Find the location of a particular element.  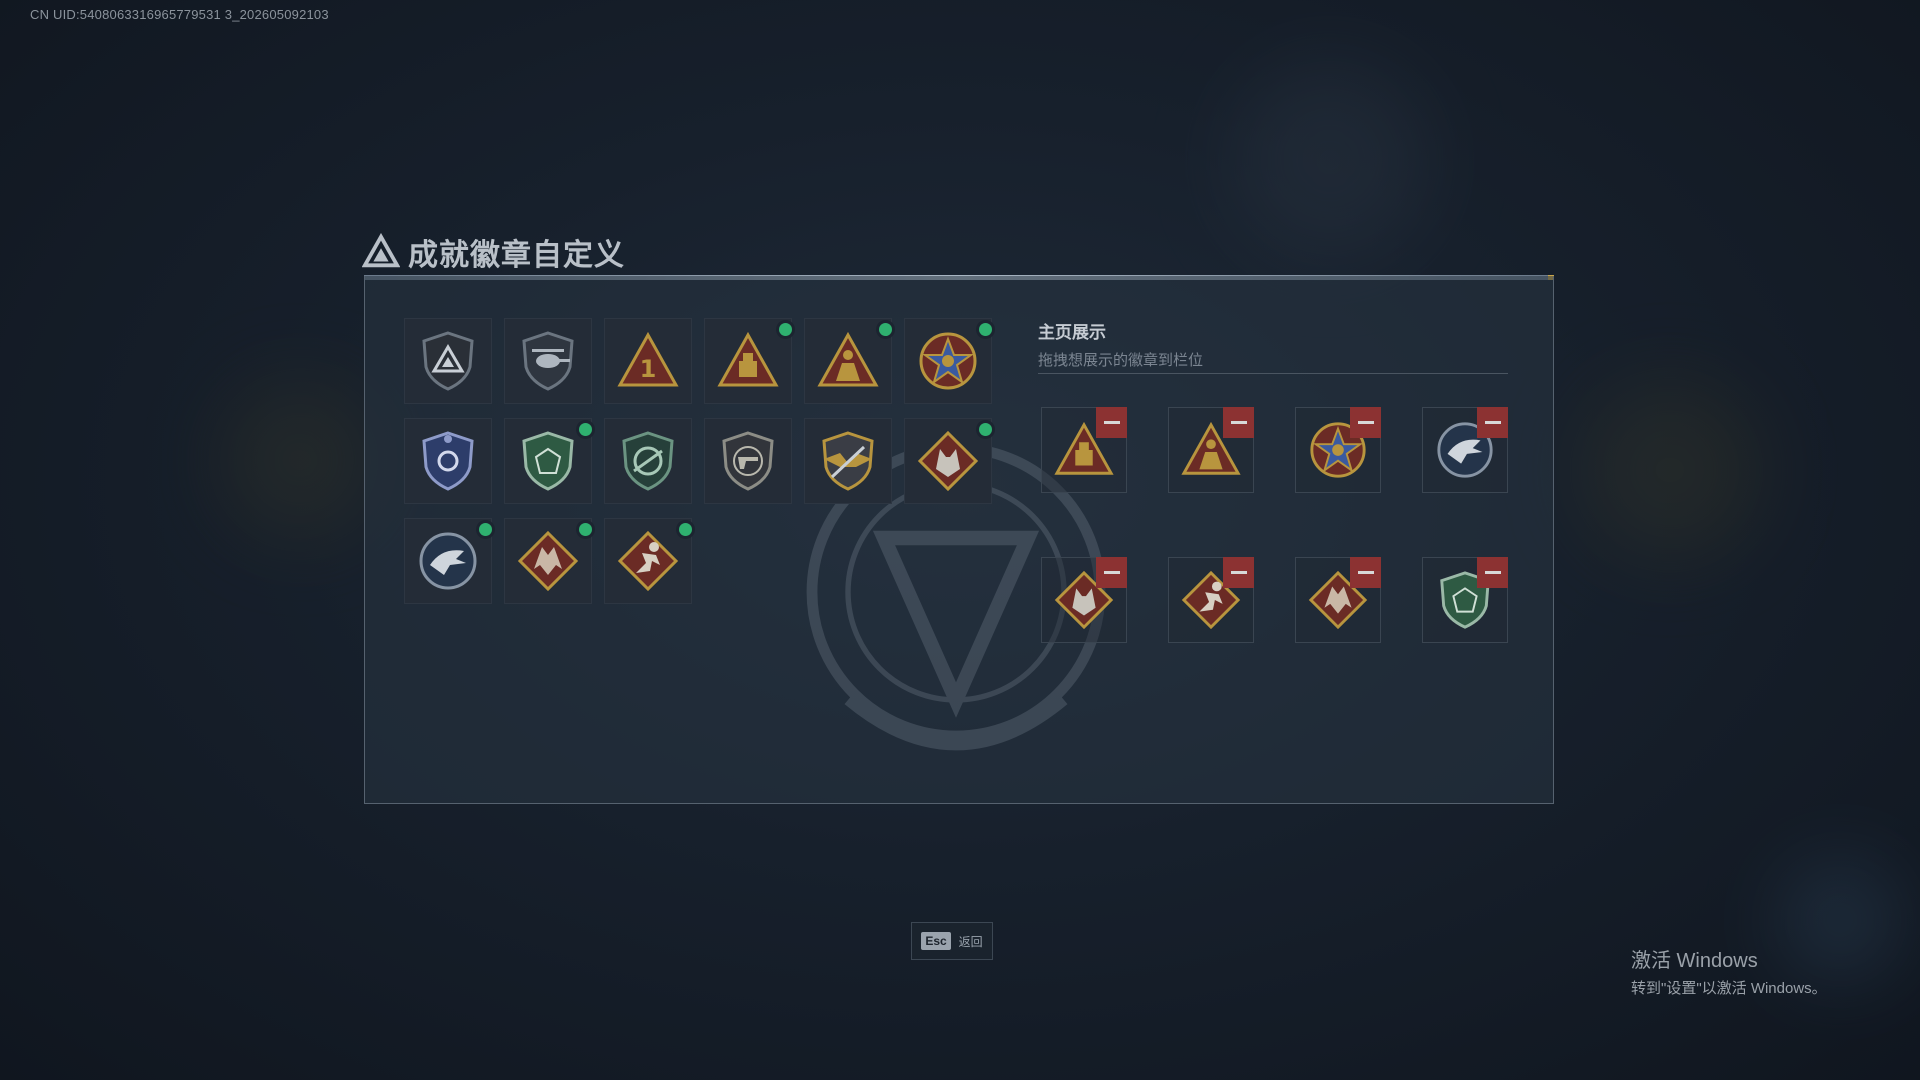

runner-diamond-badge-icon is located at coordinates (648, 561).